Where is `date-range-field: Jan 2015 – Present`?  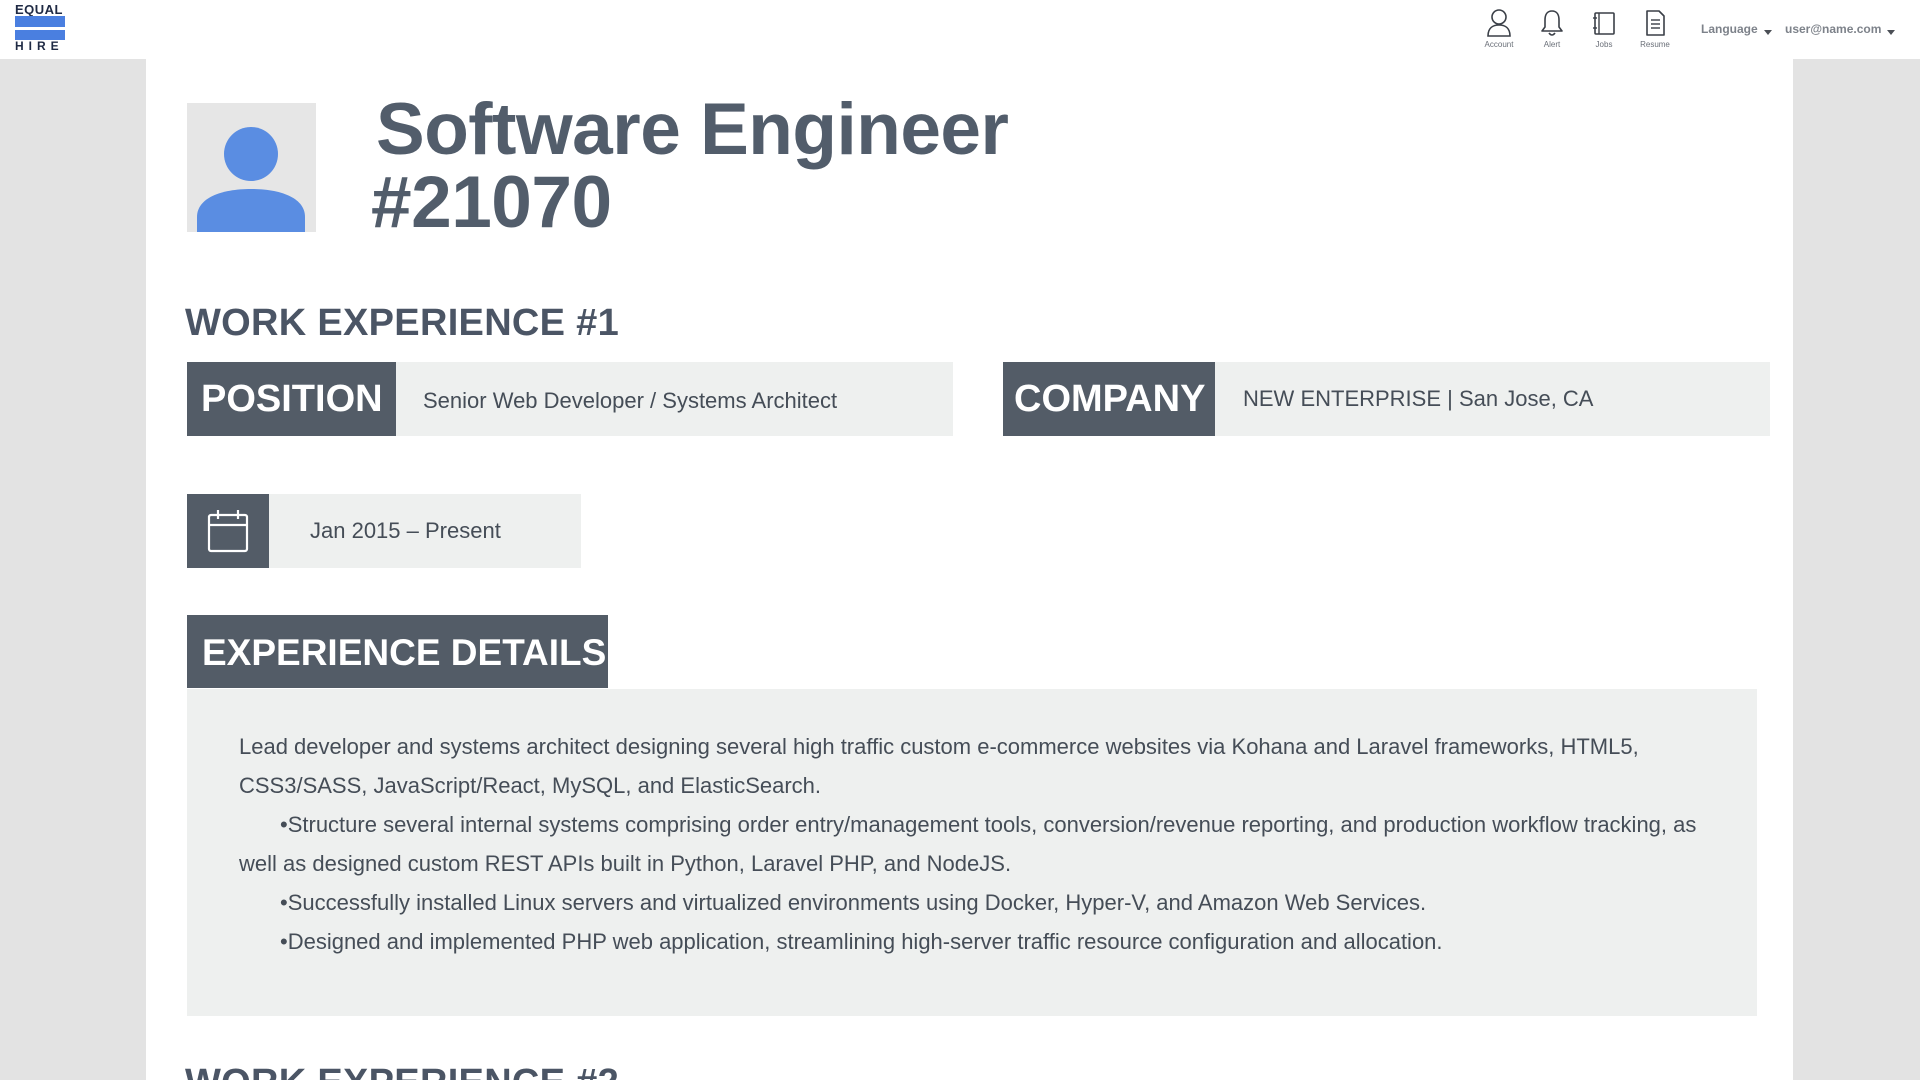
date-range-field: Jan 2015 – Present is located at coordinates (384, 531).